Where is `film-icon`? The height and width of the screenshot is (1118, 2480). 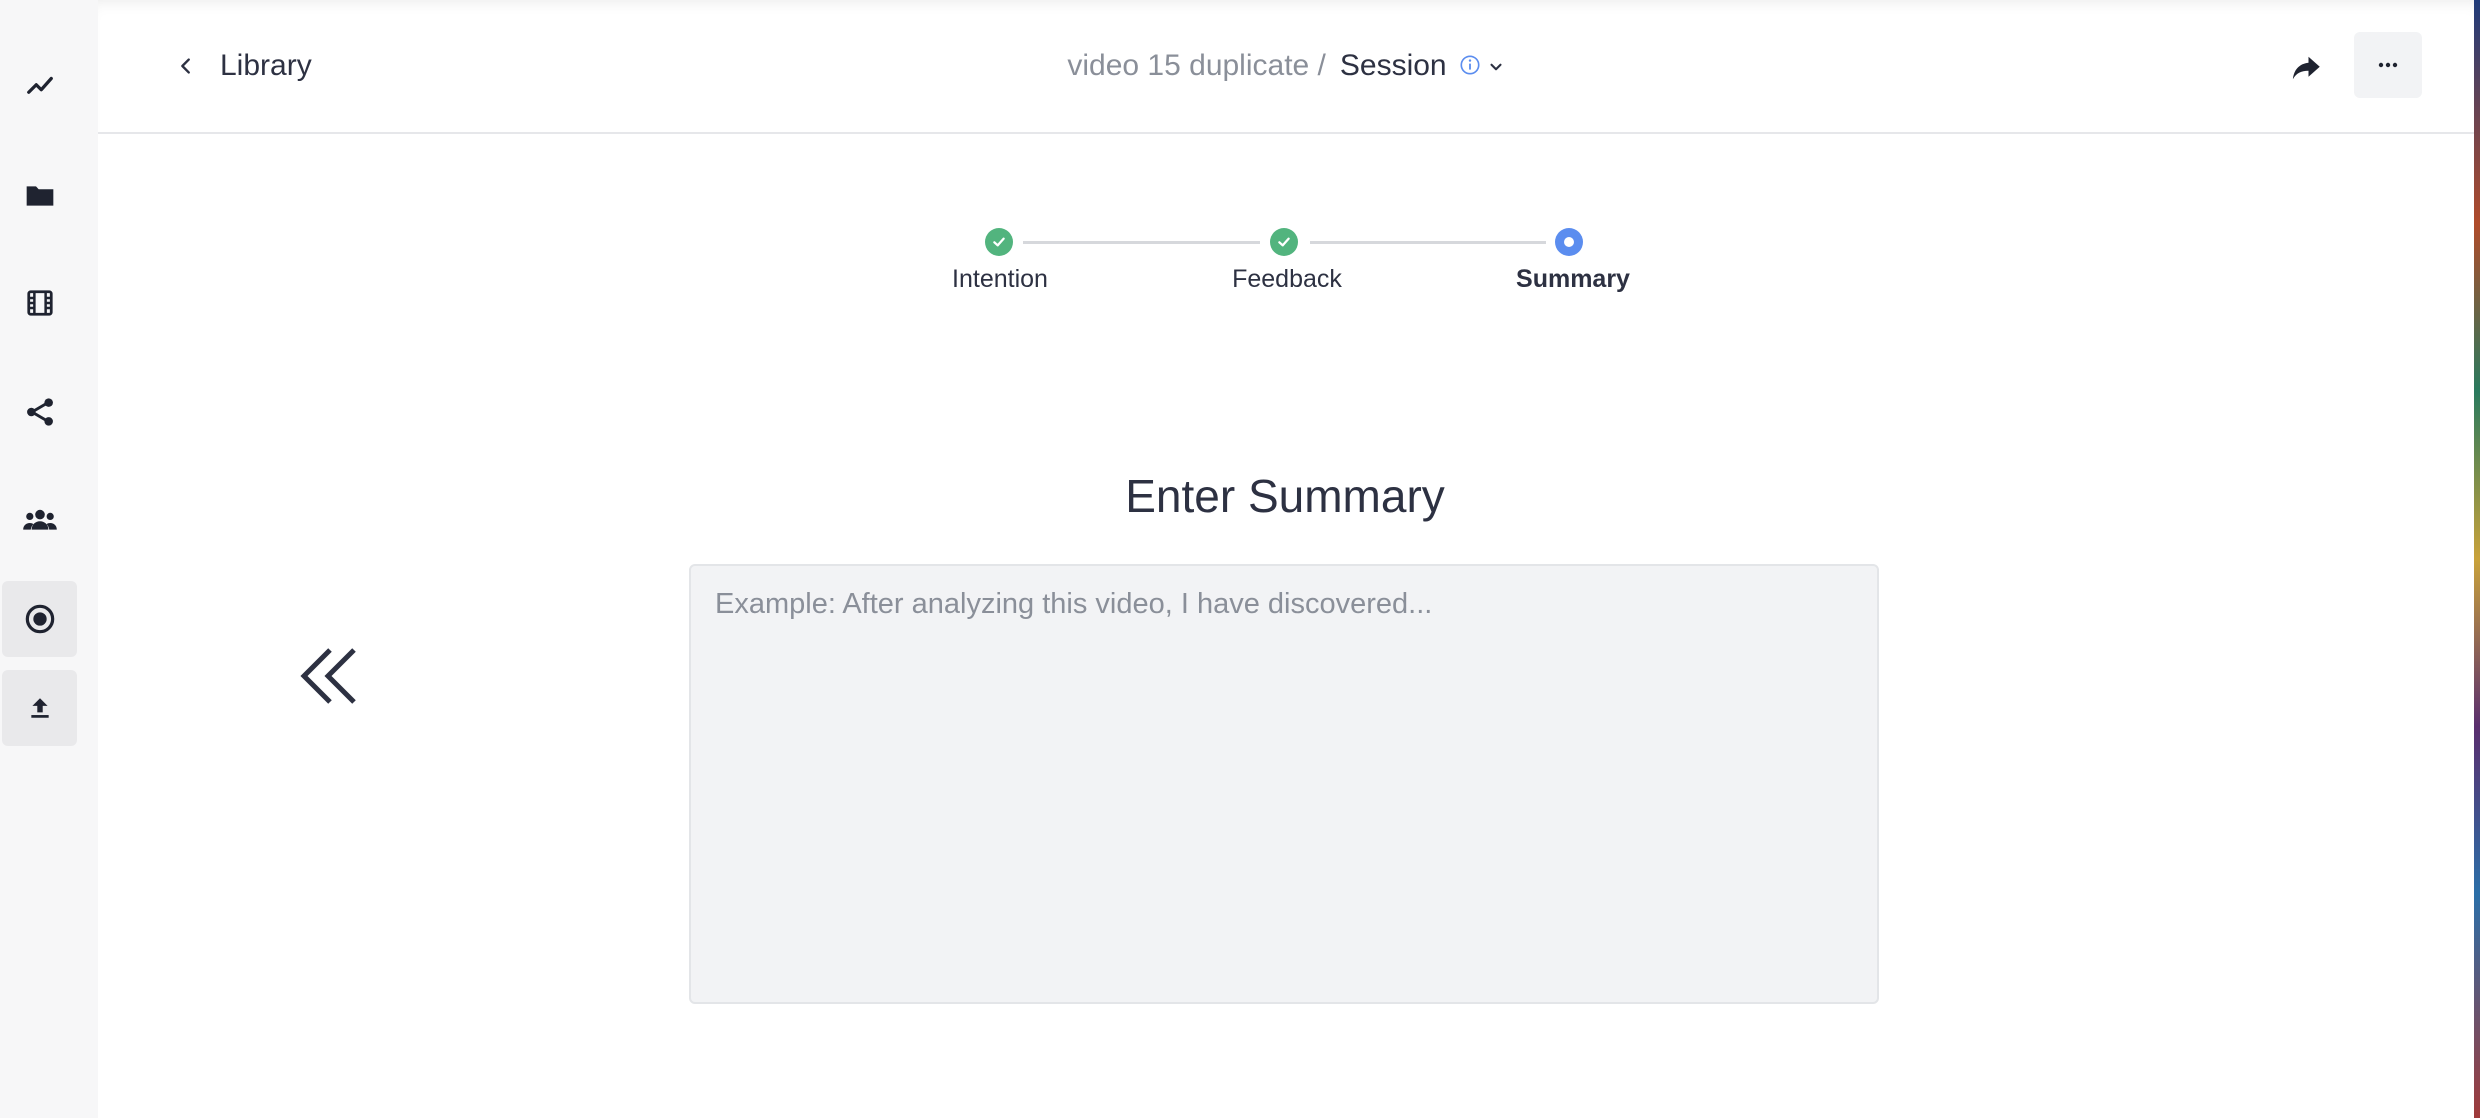 film-icon is located at coordinates (39, 303).